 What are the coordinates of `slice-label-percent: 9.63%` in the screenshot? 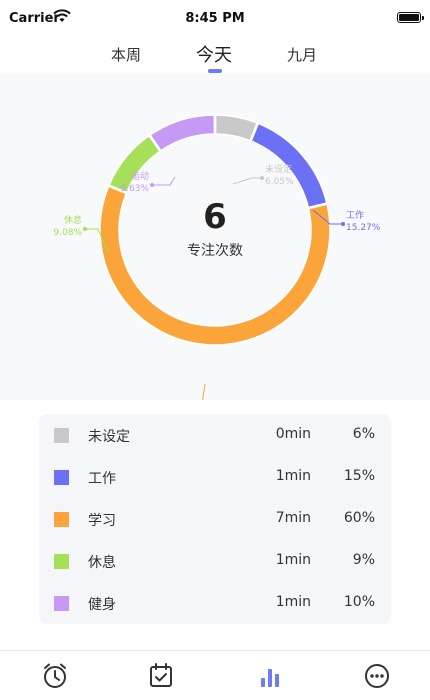 It's located at (134, 189).